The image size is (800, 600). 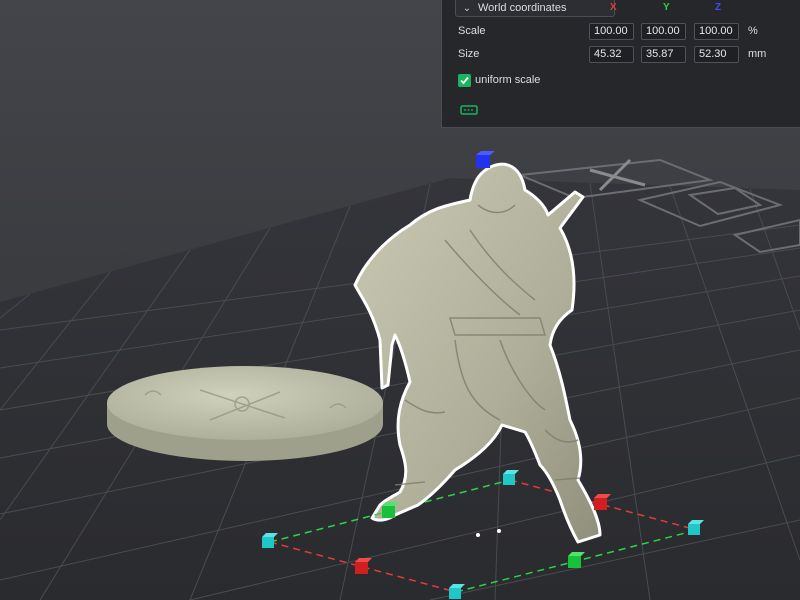 I want to click on axis-z-header: Z, so click(x=718, y=7).